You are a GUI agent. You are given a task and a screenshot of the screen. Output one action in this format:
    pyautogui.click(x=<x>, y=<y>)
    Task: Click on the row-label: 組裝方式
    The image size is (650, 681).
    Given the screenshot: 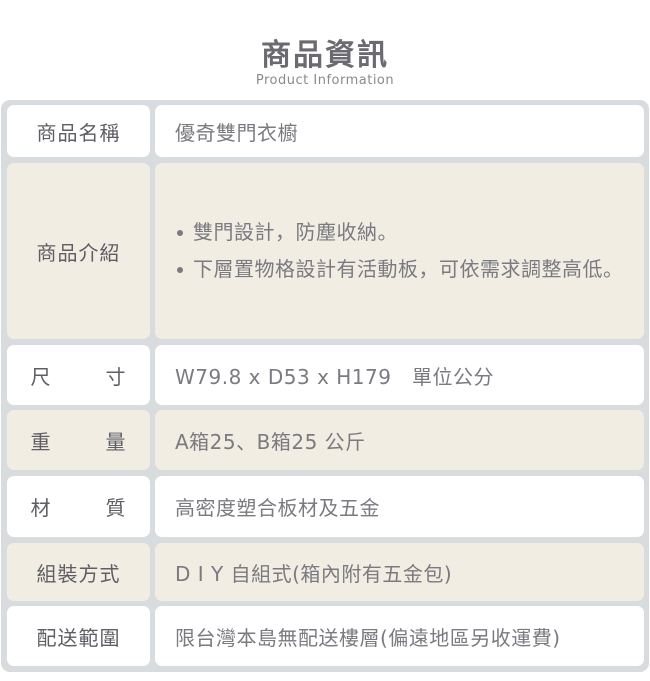 What is the action you would take?
    pyautogui.click(x=78, y=573)
    